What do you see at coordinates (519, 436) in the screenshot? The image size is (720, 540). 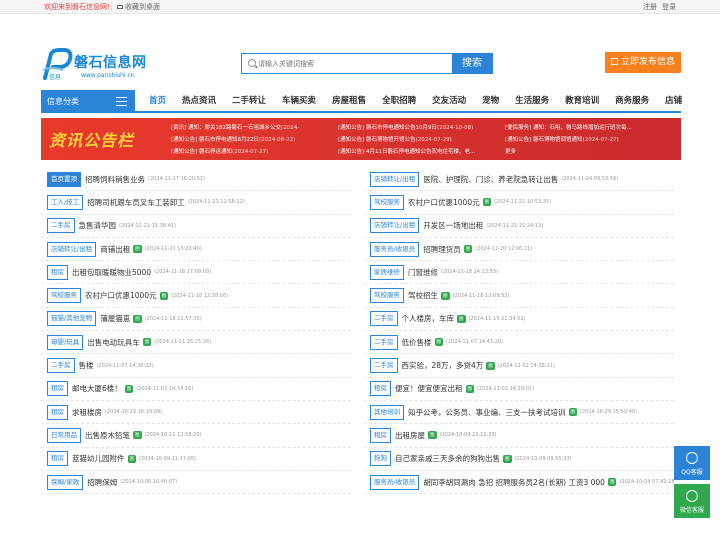 I see `list-item: 租房 出租房屋图 (2024-10-09 22:11:35)` at bounding box center [519, 436].